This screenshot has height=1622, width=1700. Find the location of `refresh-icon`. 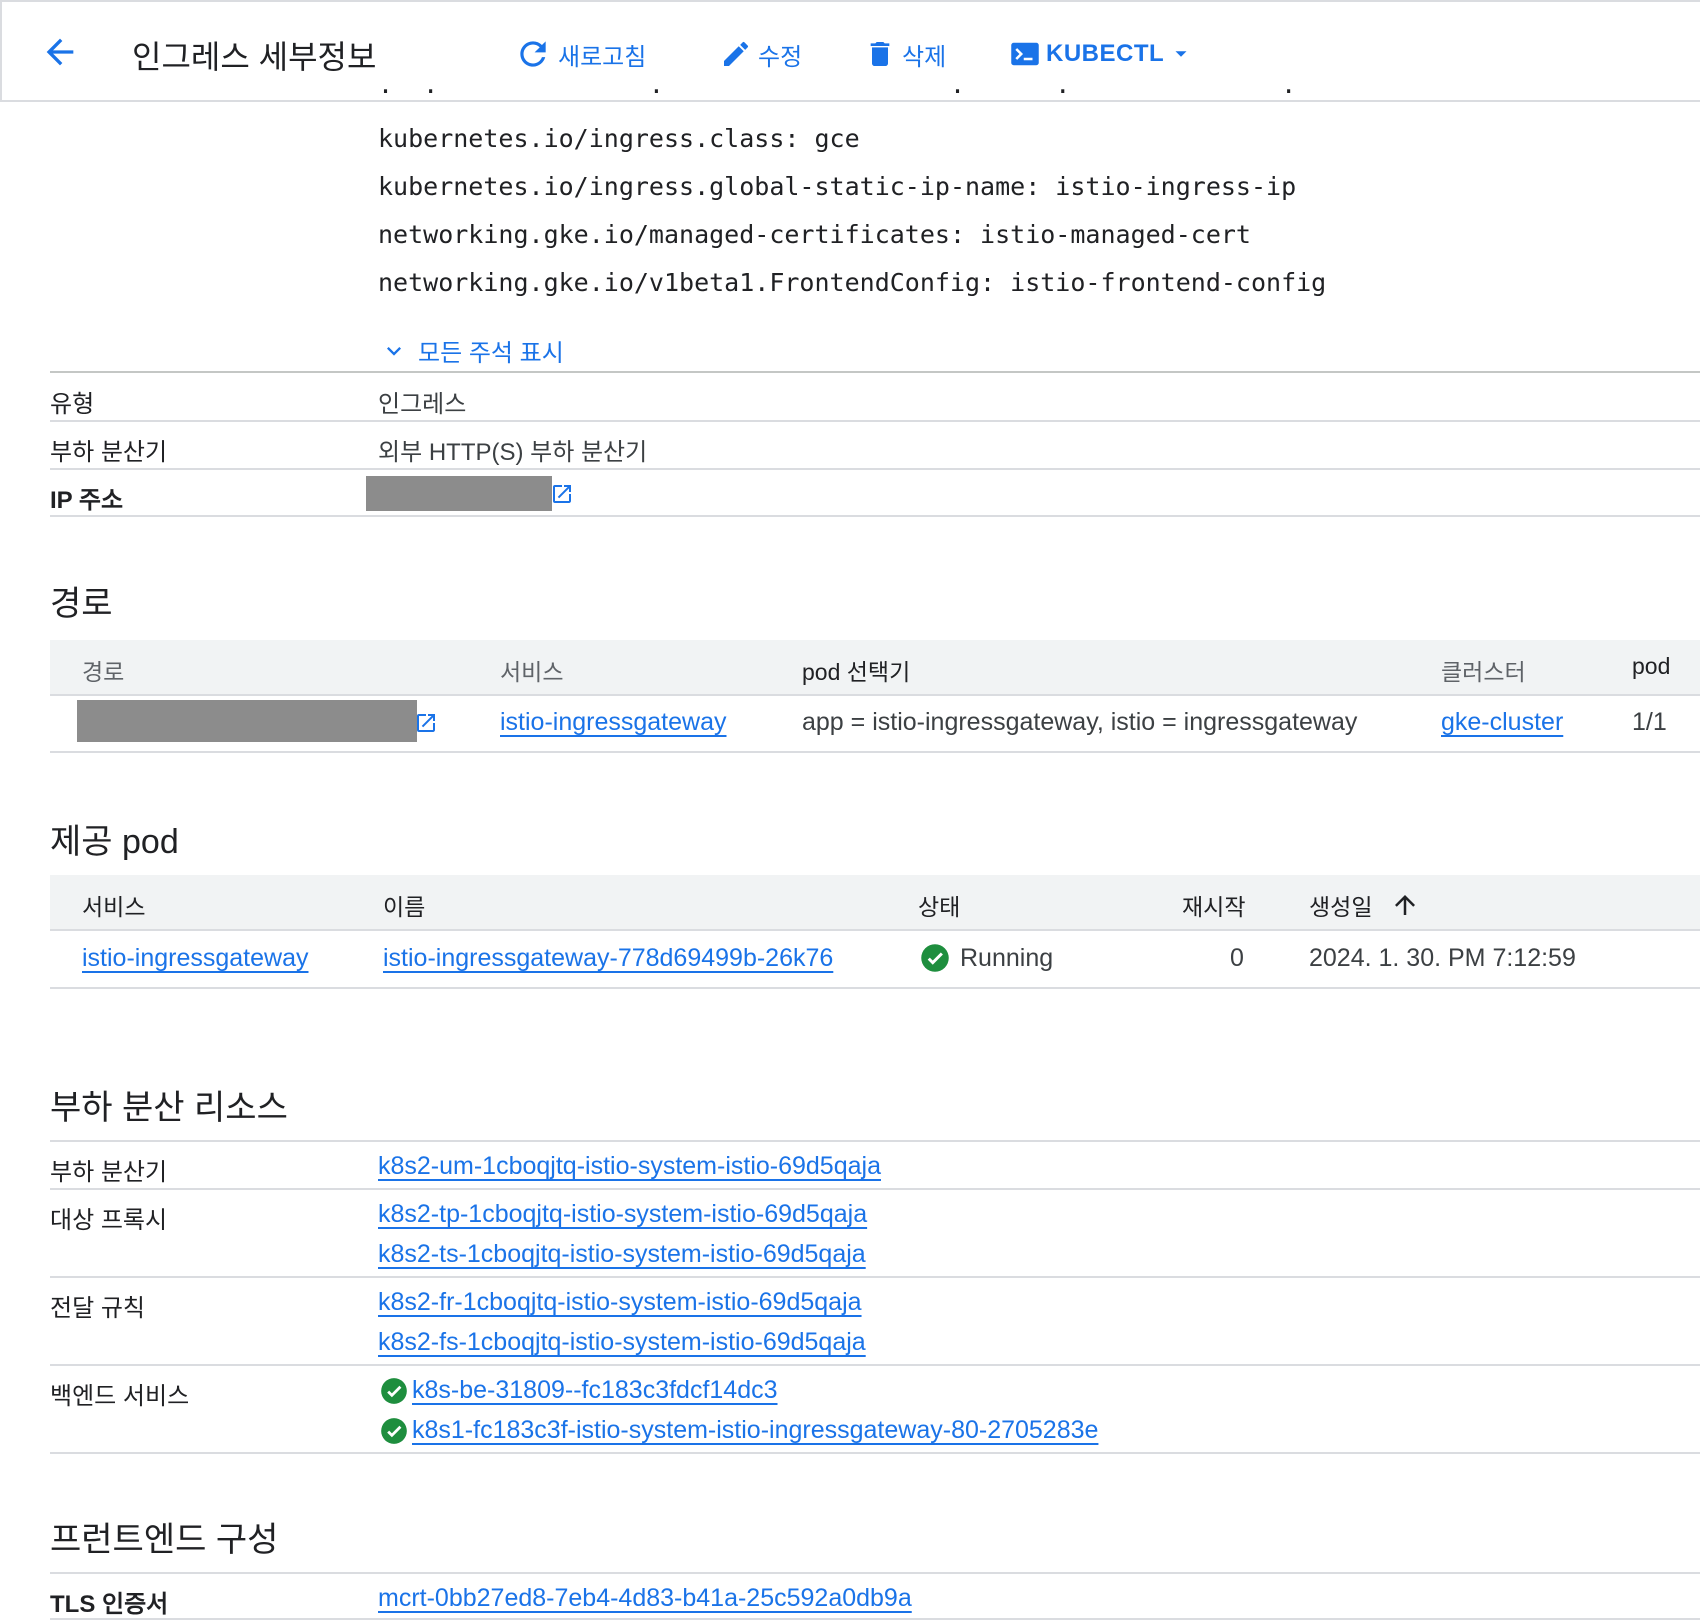

refresh-icon is located at coordinates (533, 54).